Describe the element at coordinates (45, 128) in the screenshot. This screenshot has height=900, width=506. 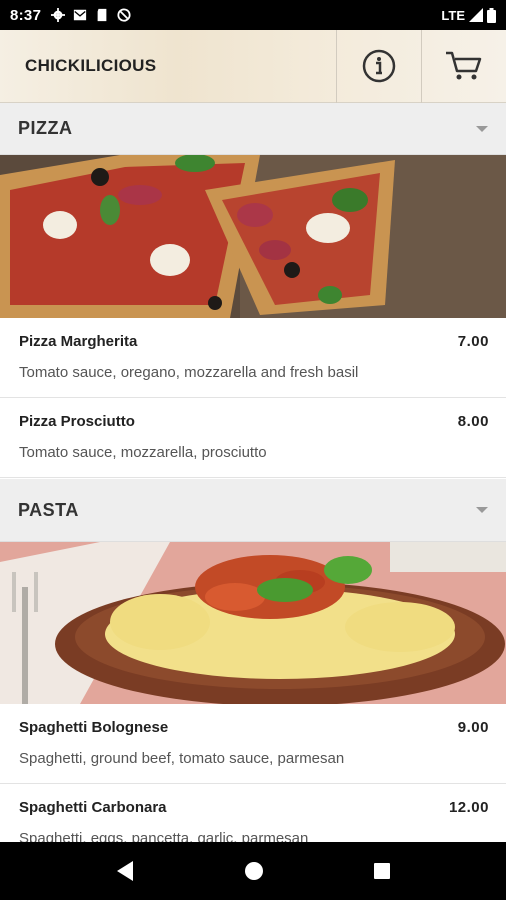
I see `section-title: PIZZA` at that location.